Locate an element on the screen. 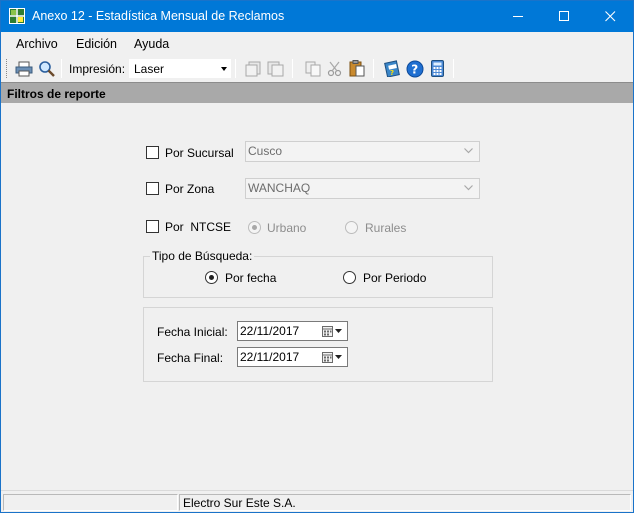 This screenshot has height=513, width=634. print-button is located at coordinates (24, 68).